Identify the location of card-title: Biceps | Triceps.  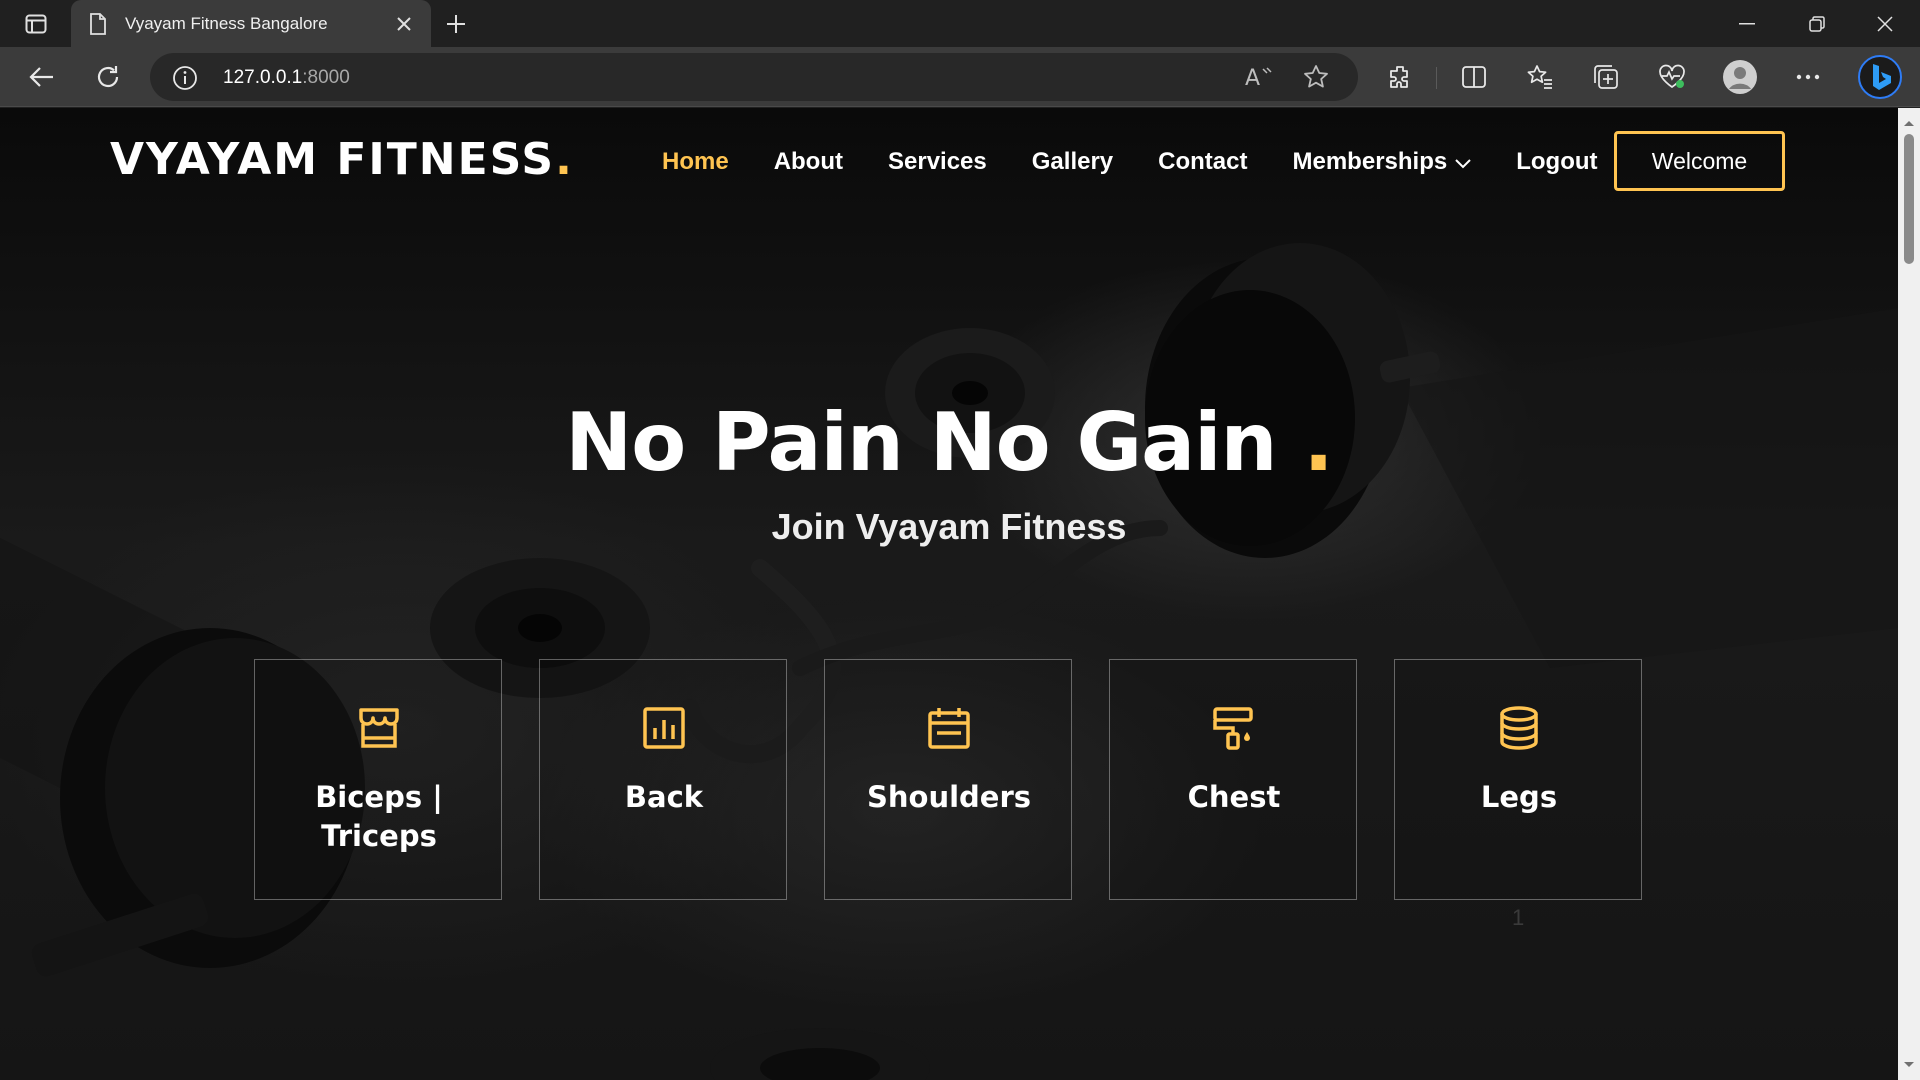
(379, 816).